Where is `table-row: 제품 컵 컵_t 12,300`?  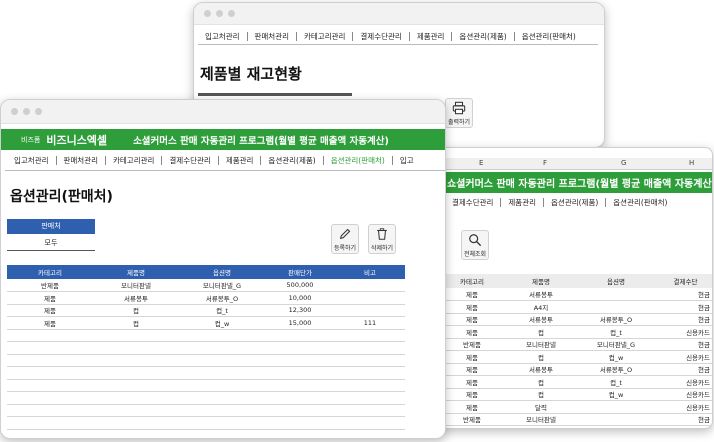
table-row: 제품 컵 컵_t 12,300 is located at coordinates (206, 310).